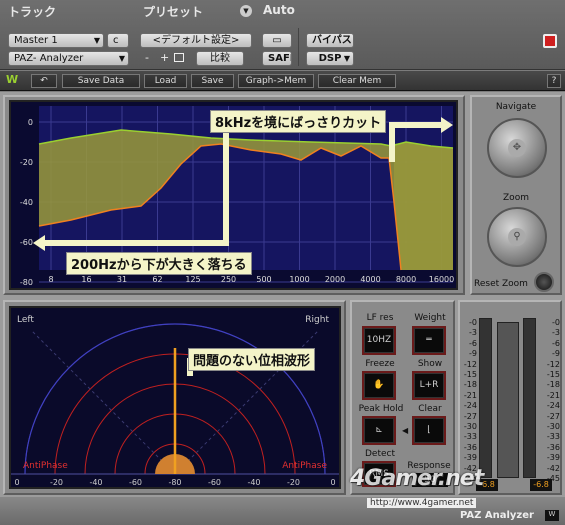 The height and width of the screenshot is (525, 565). Describe the element at coordinates (32, 12) in the screenshot. I see `track-label: トラック` at that location.